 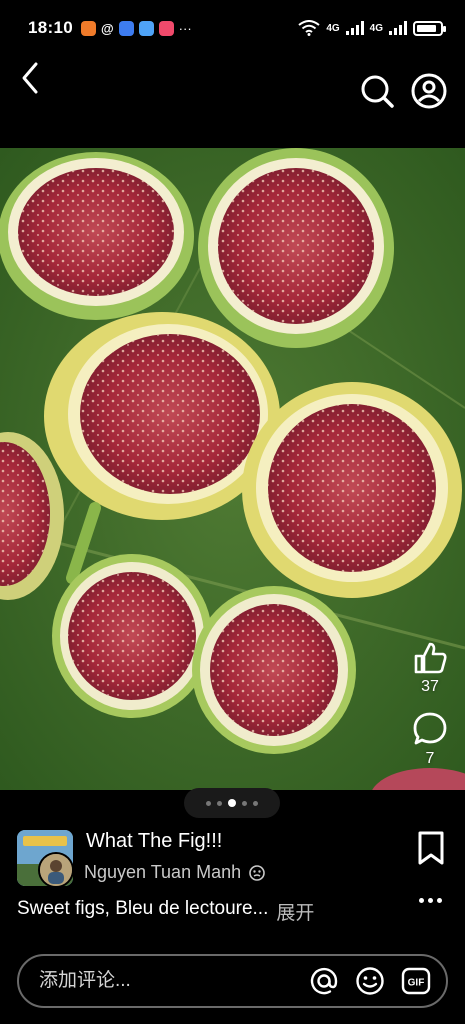 I want to click on expand-caption-link: 展开, so click(x=295, y=911).